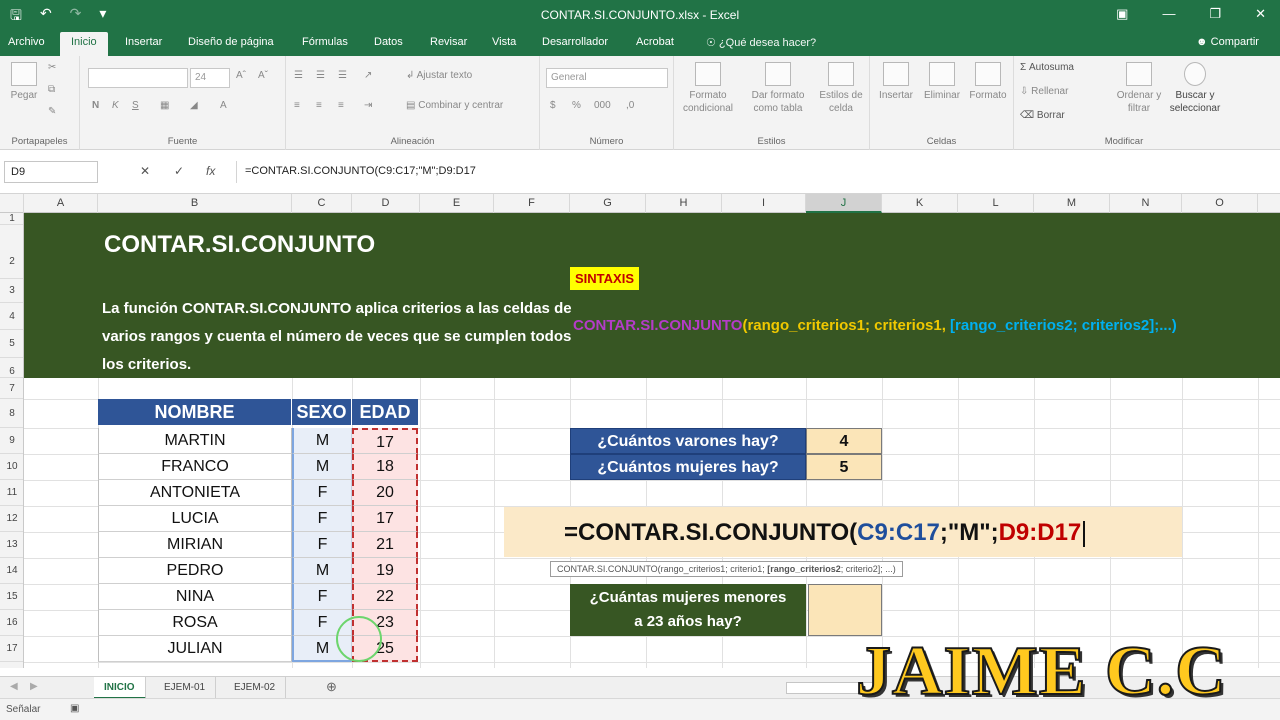 The image size is (1280, 720). What do you see at coordinates (297, 105) in the screenshot?
I see `align-left-icon: ≡` at bounding box center [297, 105].